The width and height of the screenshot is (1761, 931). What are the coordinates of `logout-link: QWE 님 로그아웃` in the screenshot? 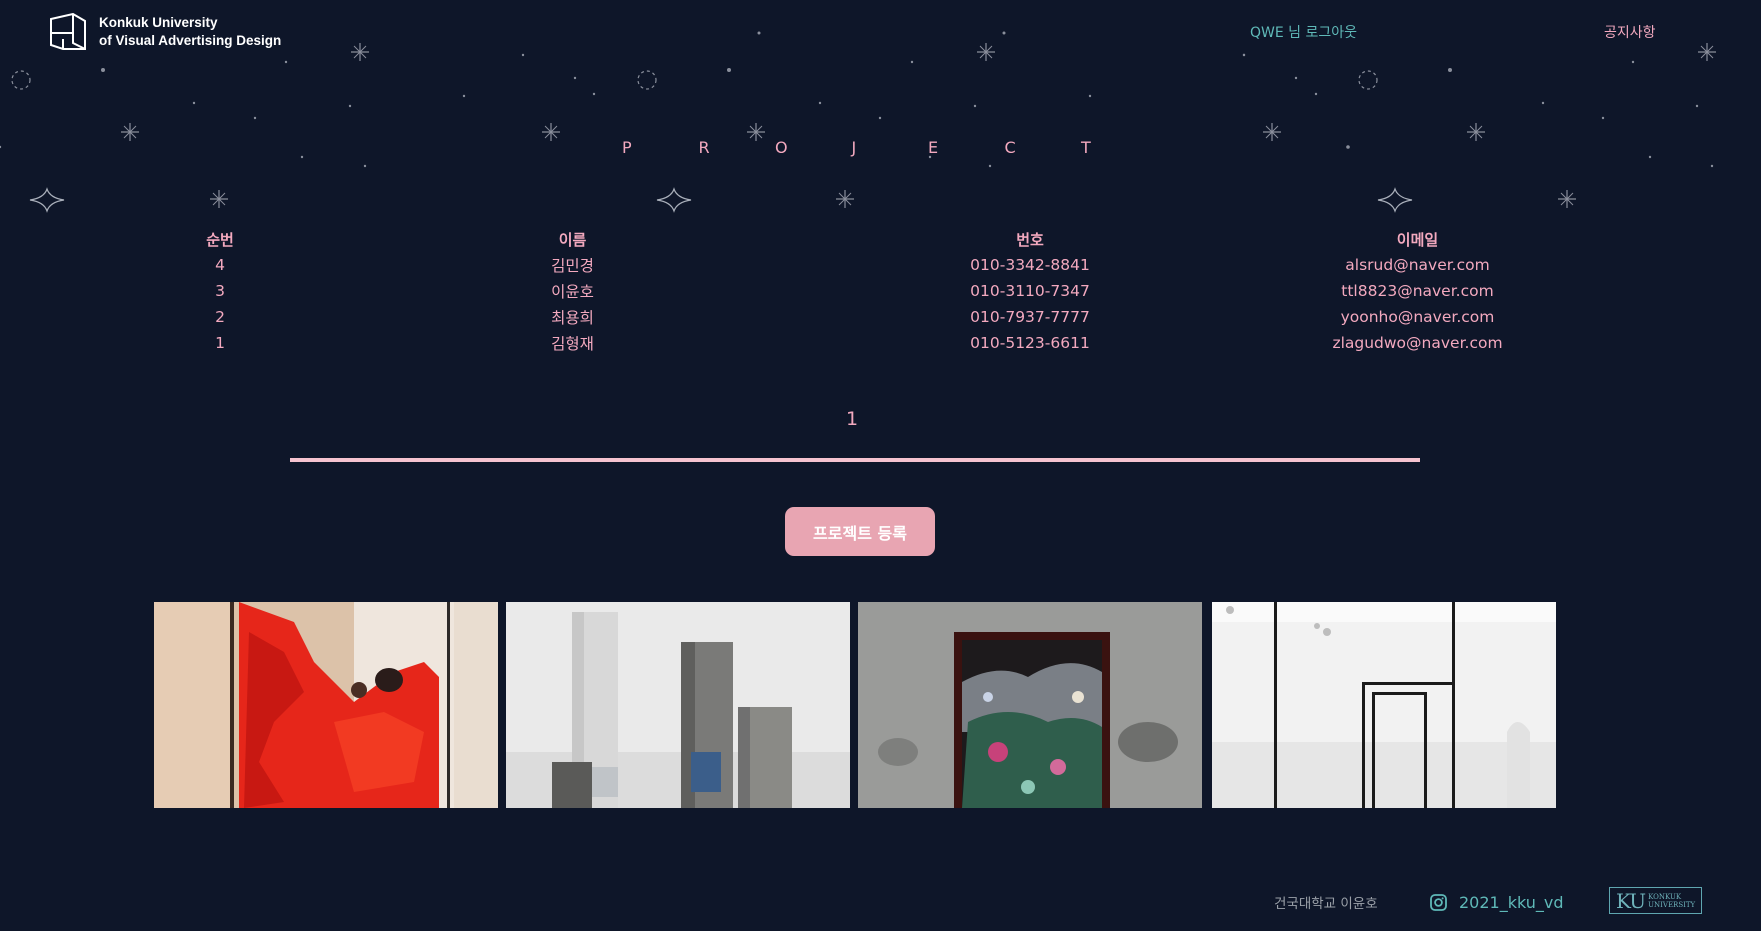 It's located at (1303, 32).